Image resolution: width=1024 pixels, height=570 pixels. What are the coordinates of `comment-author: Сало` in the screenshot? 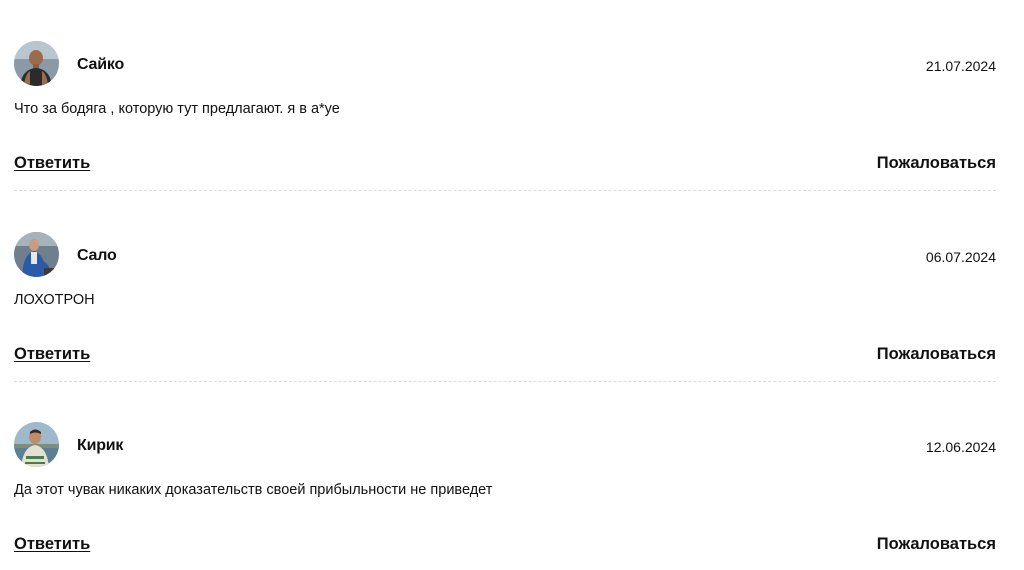 It's located at (97, 255).